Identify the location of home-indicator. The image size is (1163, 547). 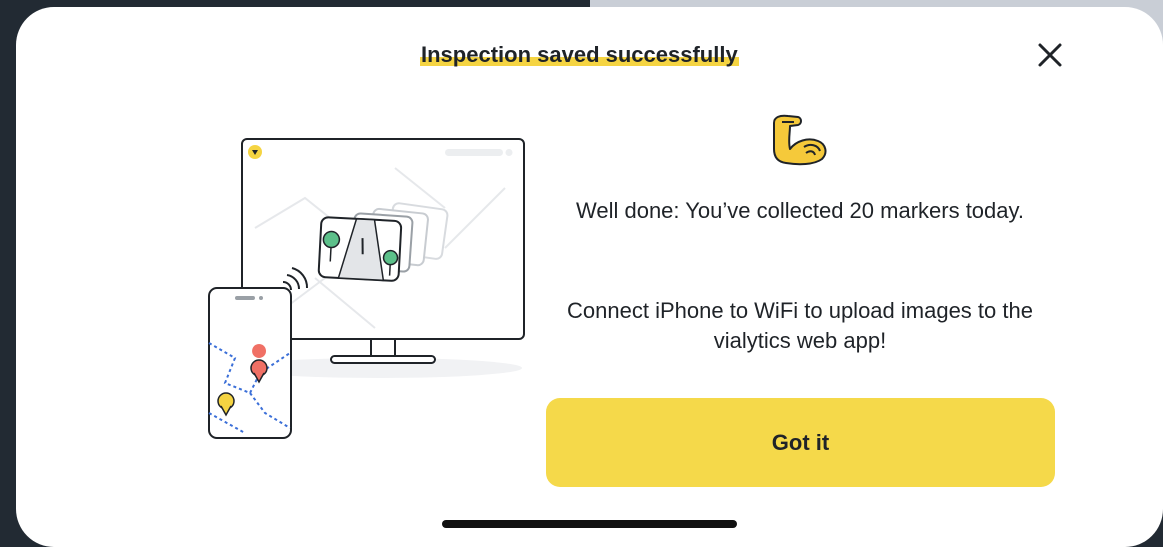
(589, 524).